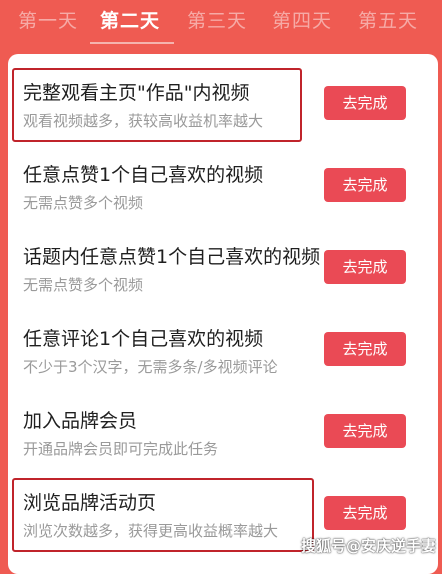  What do you see at coordinates (48, 19) in the screenshot?
I see `tab-day-1: 第一天` at bounding box center [48, 19].